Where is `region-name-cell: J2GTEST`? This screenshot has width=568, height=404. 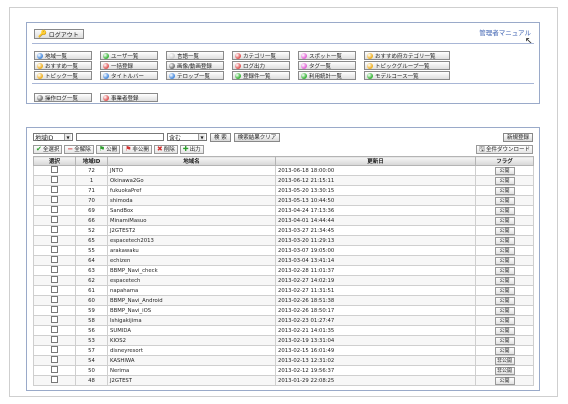 region-name-cell: J2GTEST is located at coordinates (191, 380).